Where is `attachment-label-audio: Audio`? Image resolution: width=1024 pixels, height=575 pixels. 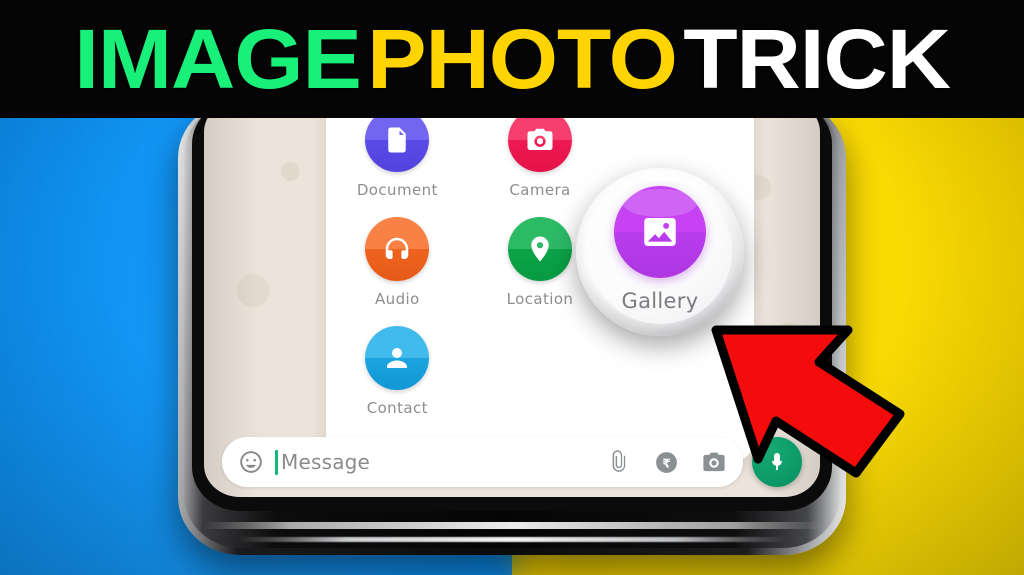 attachment-label-audio: Audio is located at coordinates (397, 299).